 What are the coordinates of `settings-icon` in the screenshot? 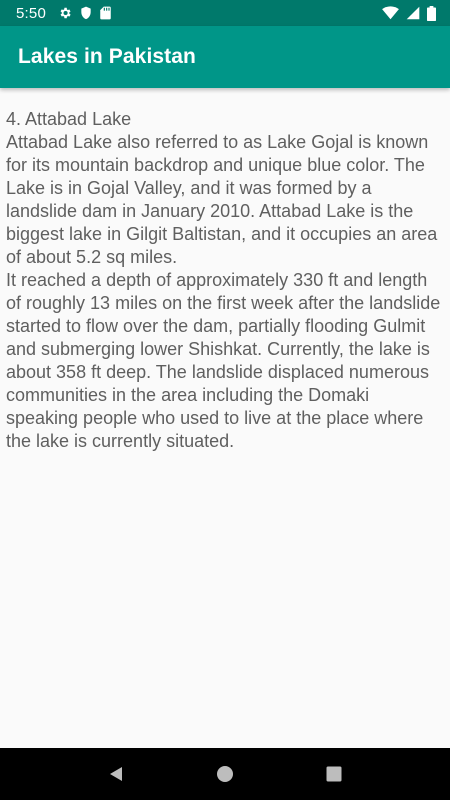 It's located at (65, 13).